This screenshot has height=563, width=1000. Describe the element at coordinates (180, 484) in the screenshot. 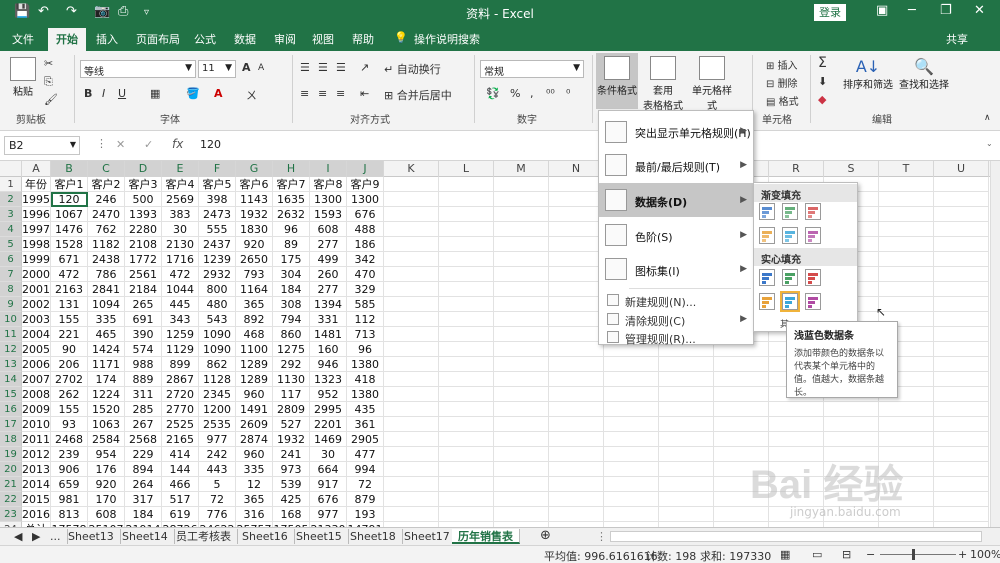

I see `cell: 466` at that location.